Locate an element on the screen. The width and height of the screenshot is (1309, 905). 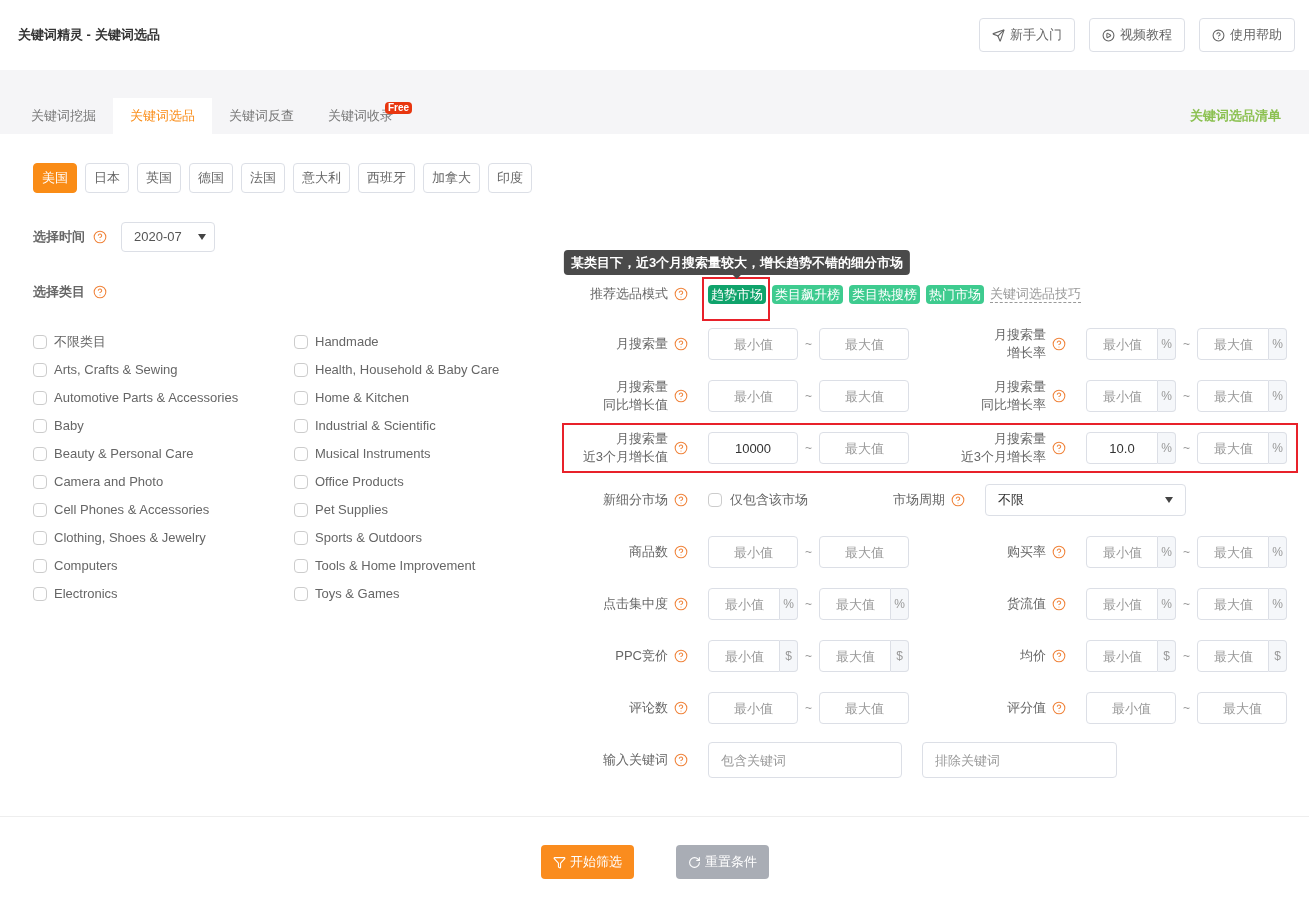
category-label: Toys & Games is located at coordinates (357, 593).